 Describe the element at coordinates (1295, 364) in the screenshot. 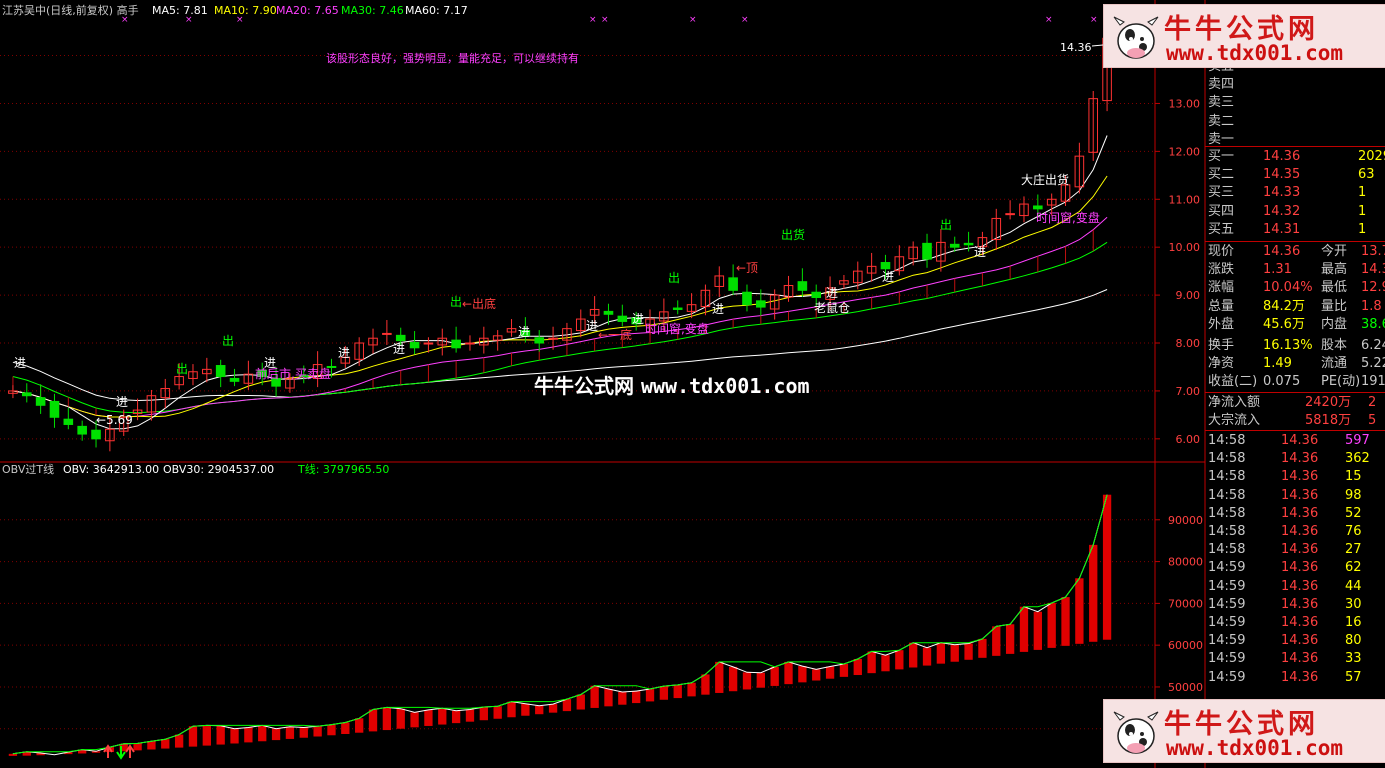

I see `quote-stat-row: 净资 1.49 流通 5.22` at that location.